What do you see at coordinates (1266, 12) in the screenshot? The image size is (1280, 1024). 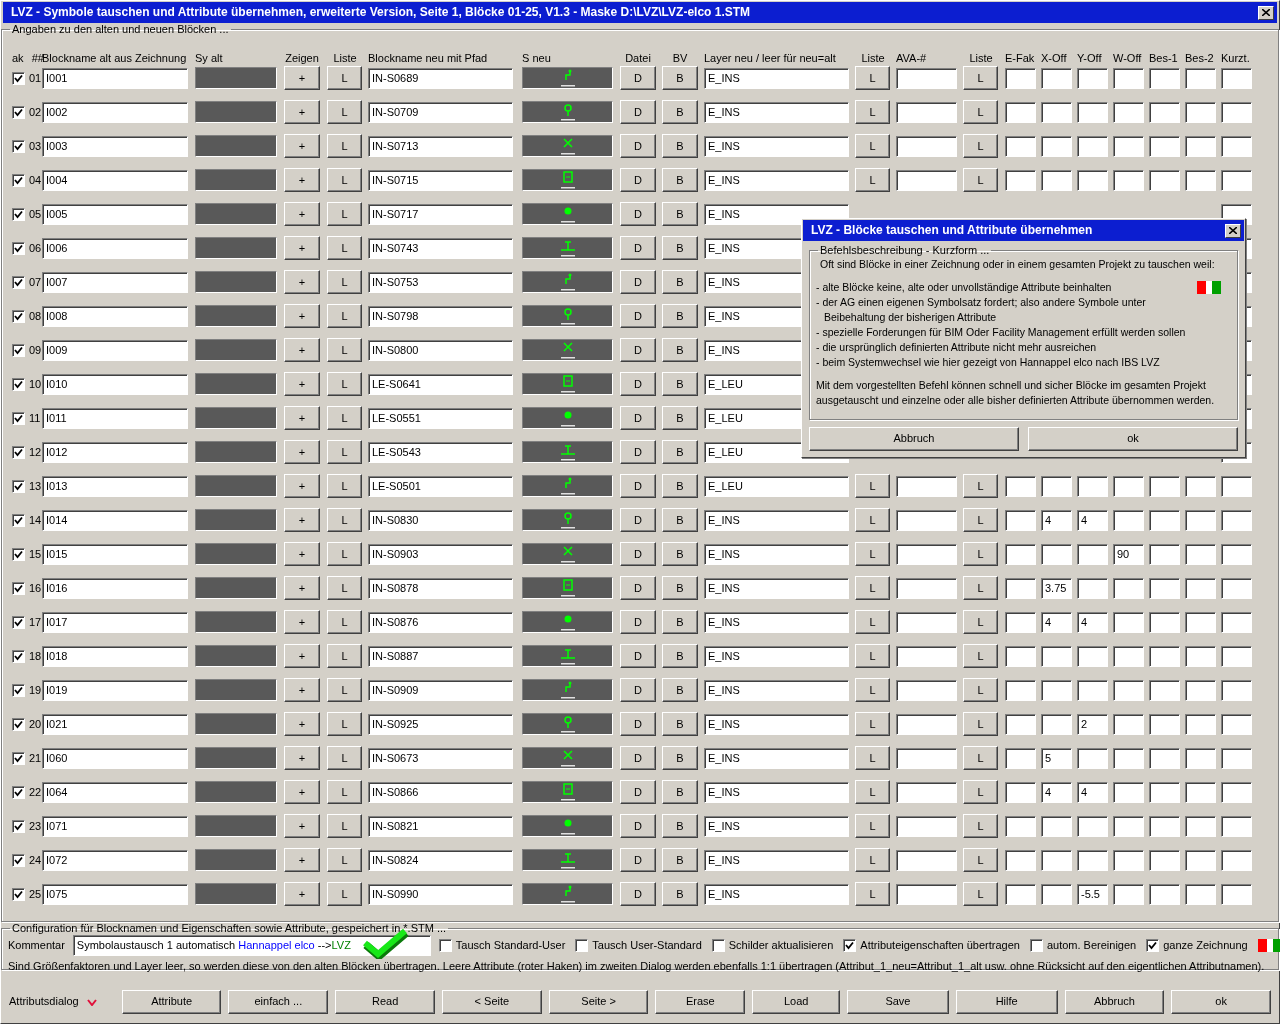 I see `close-button` at bounding box center [1266, 12].